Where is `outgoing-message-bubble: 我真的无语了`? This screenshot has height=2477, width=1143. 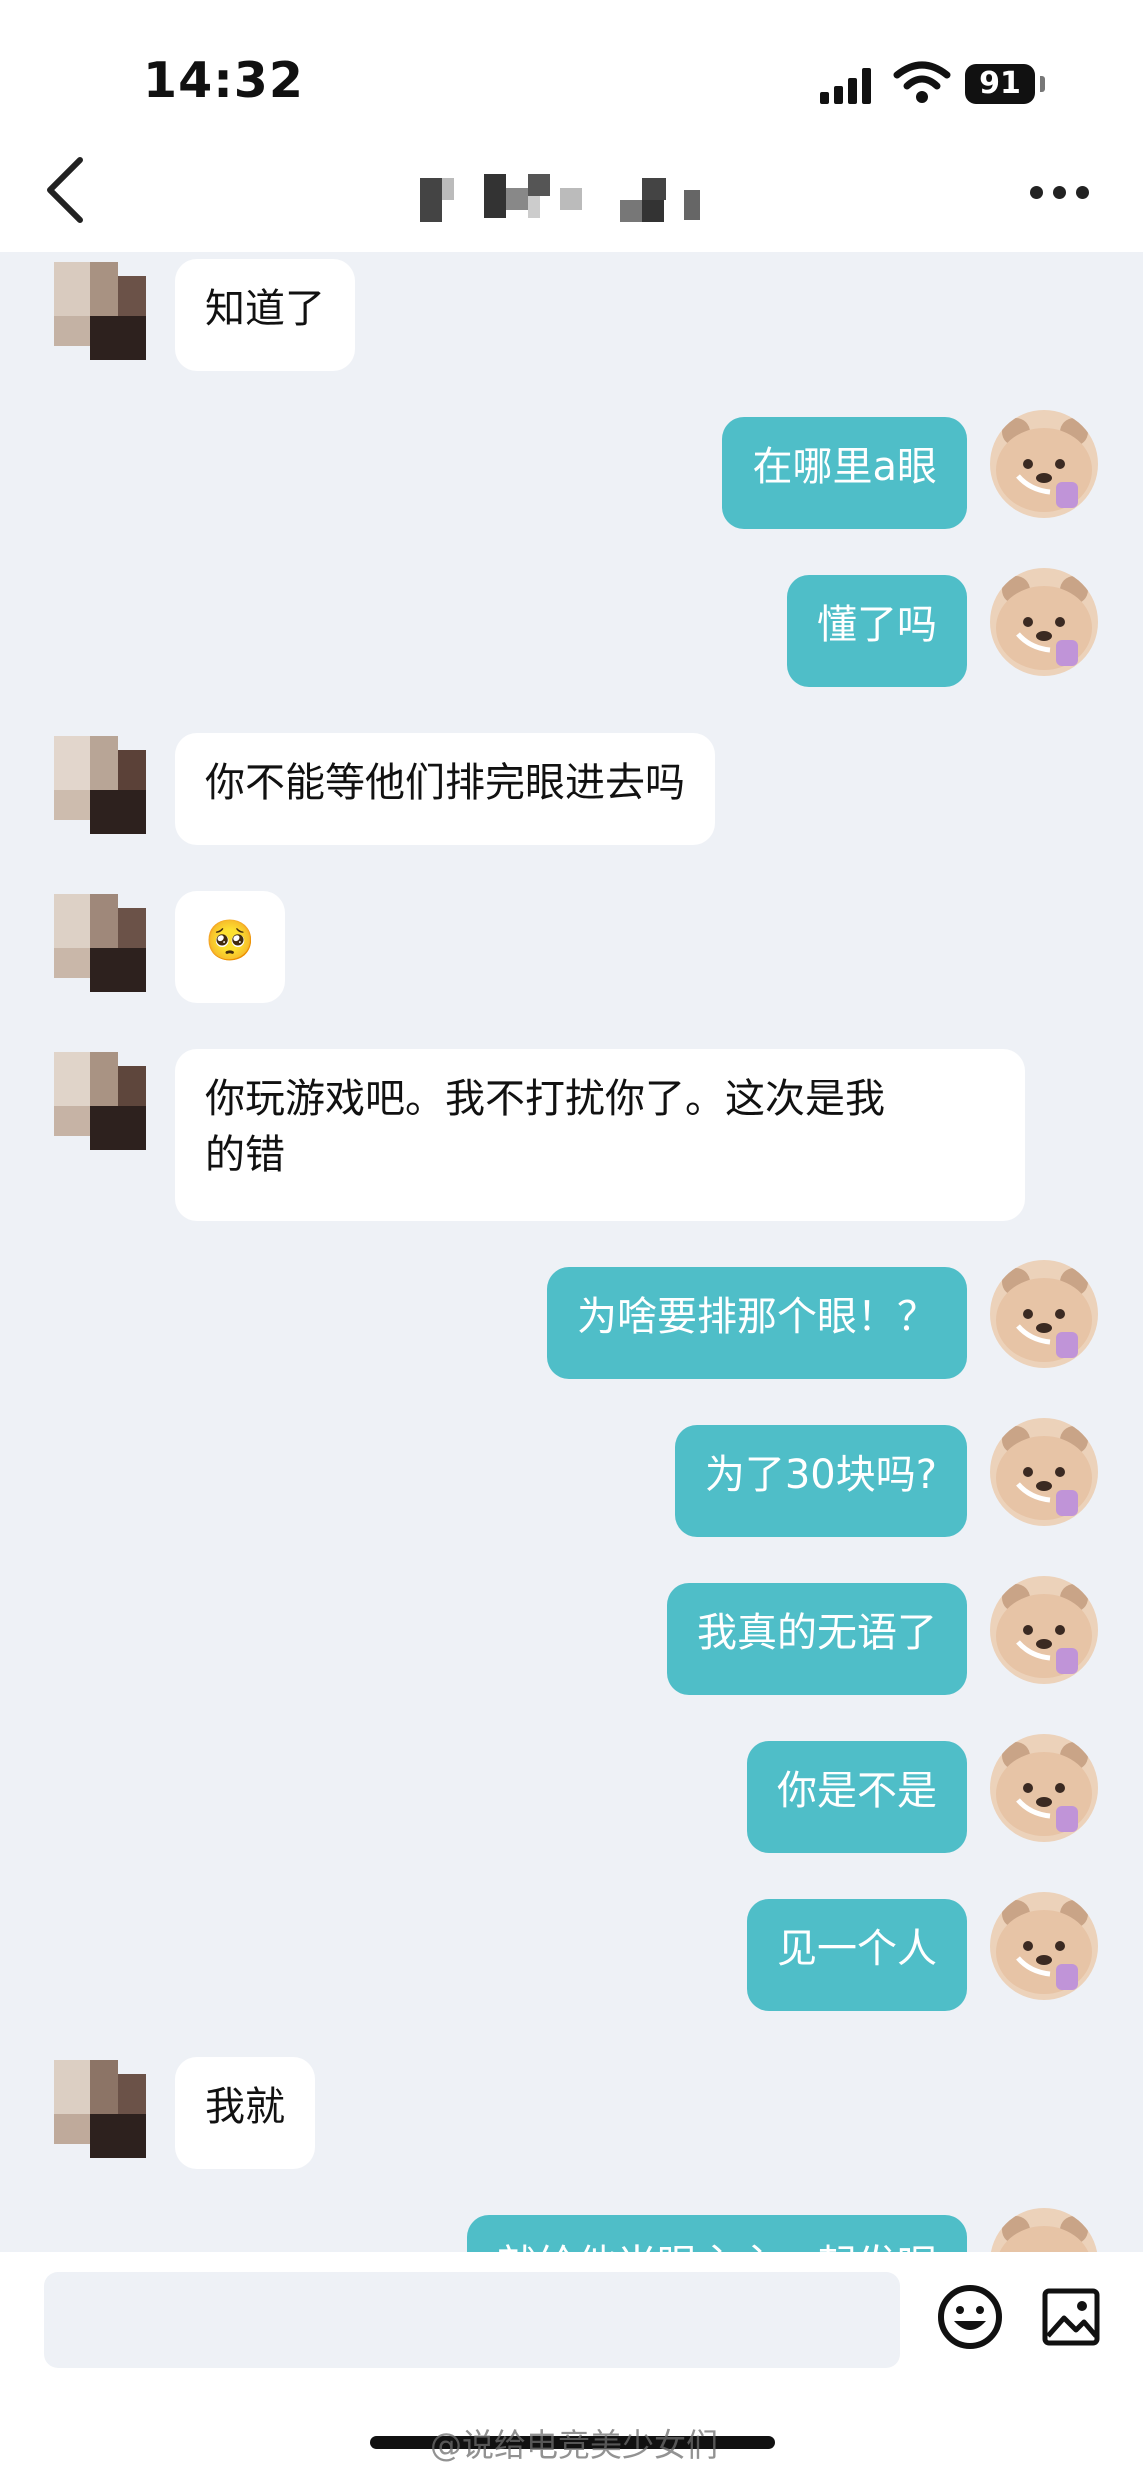
outgoing-message-bubble: 我真的无语了 is located at coordinates (817, 1639).